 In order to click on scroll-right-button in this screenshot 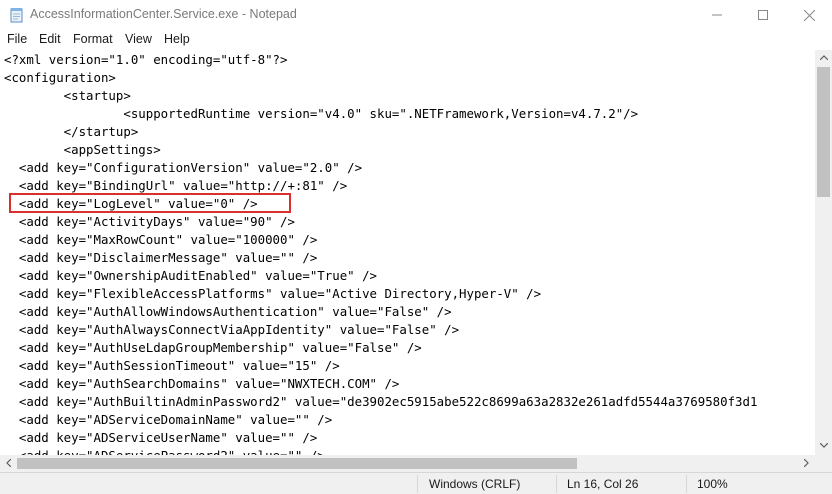, I will do `click(806, 463)`.